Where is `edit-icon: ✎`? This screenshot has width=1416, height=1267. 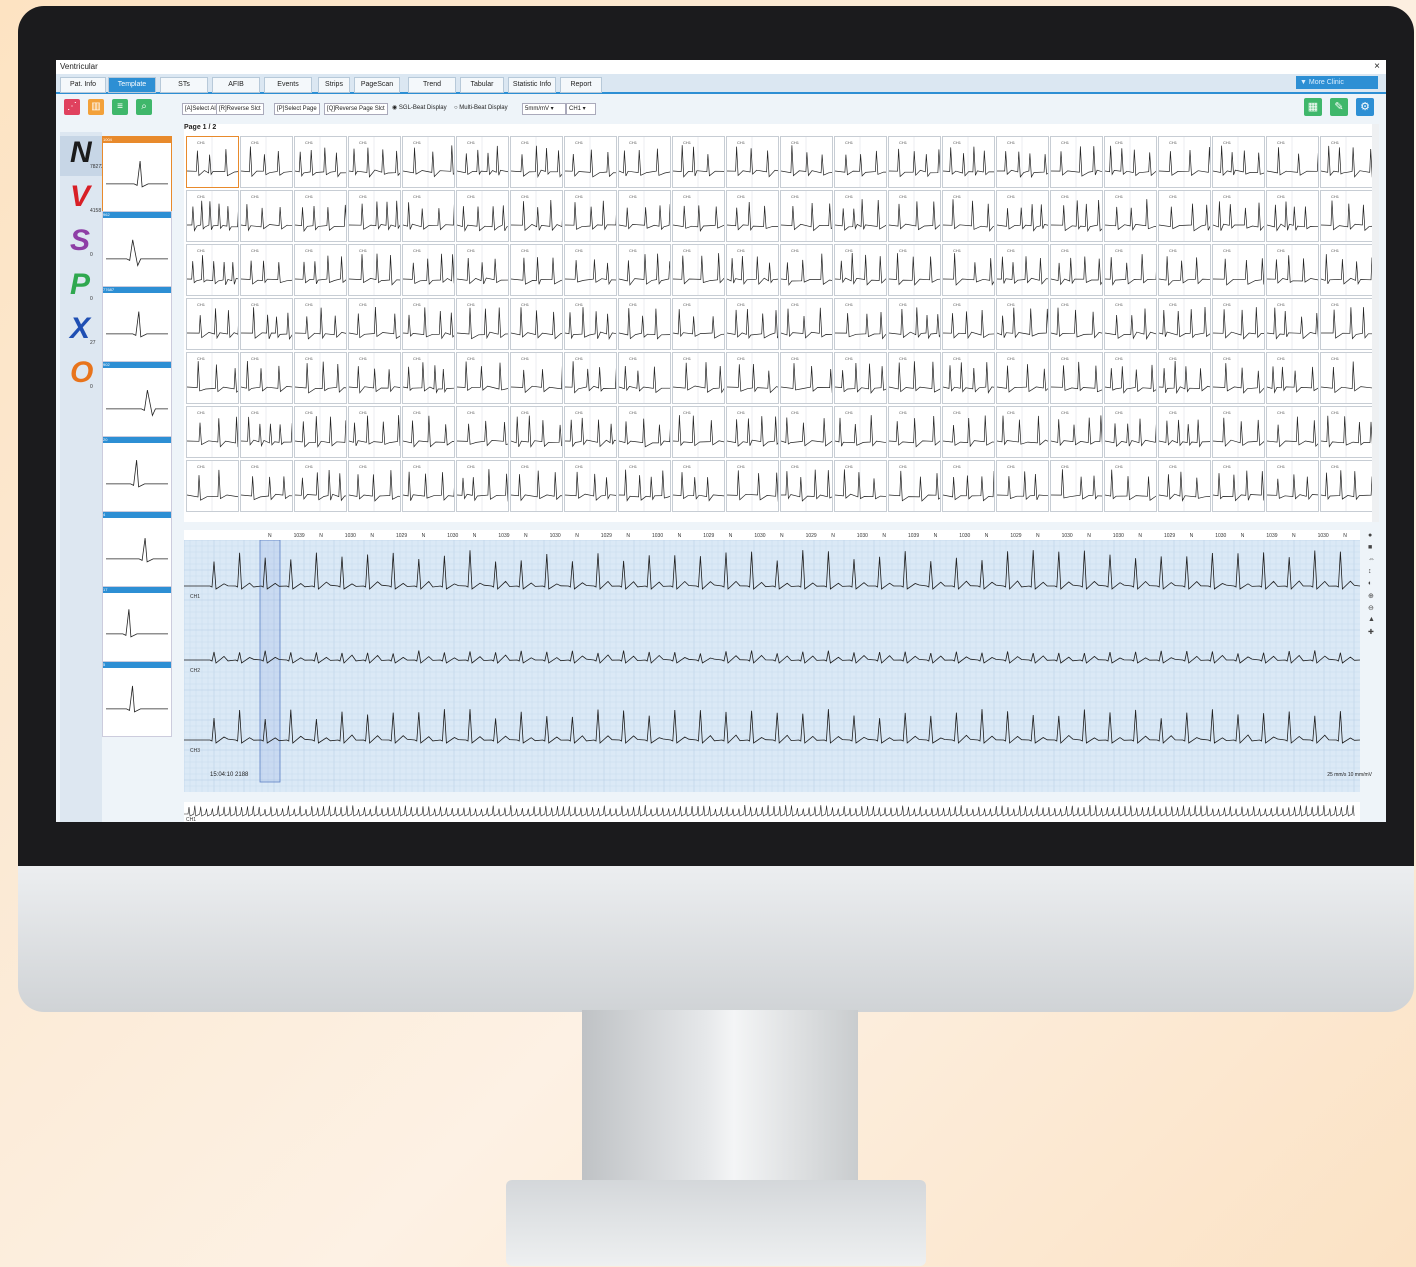
edit-icon: ✎ is located at coordinates (1339, 107).